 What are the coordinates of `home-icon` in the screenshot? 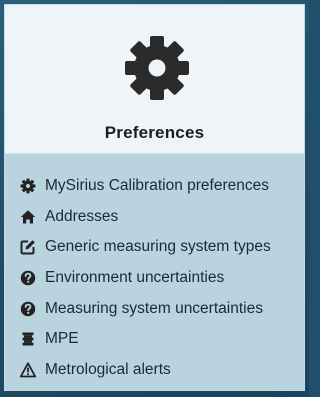 It's located at (28, 217).